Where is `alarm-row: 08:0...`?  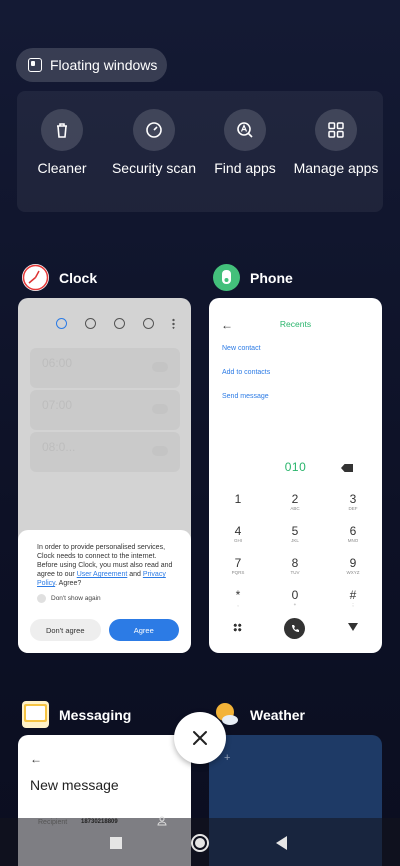 alarm-row: 08:0... is located at coordinates (105, 452).